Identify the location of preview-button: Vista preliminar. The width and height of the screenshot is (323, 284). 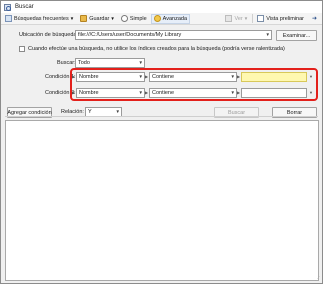
(280, 19).